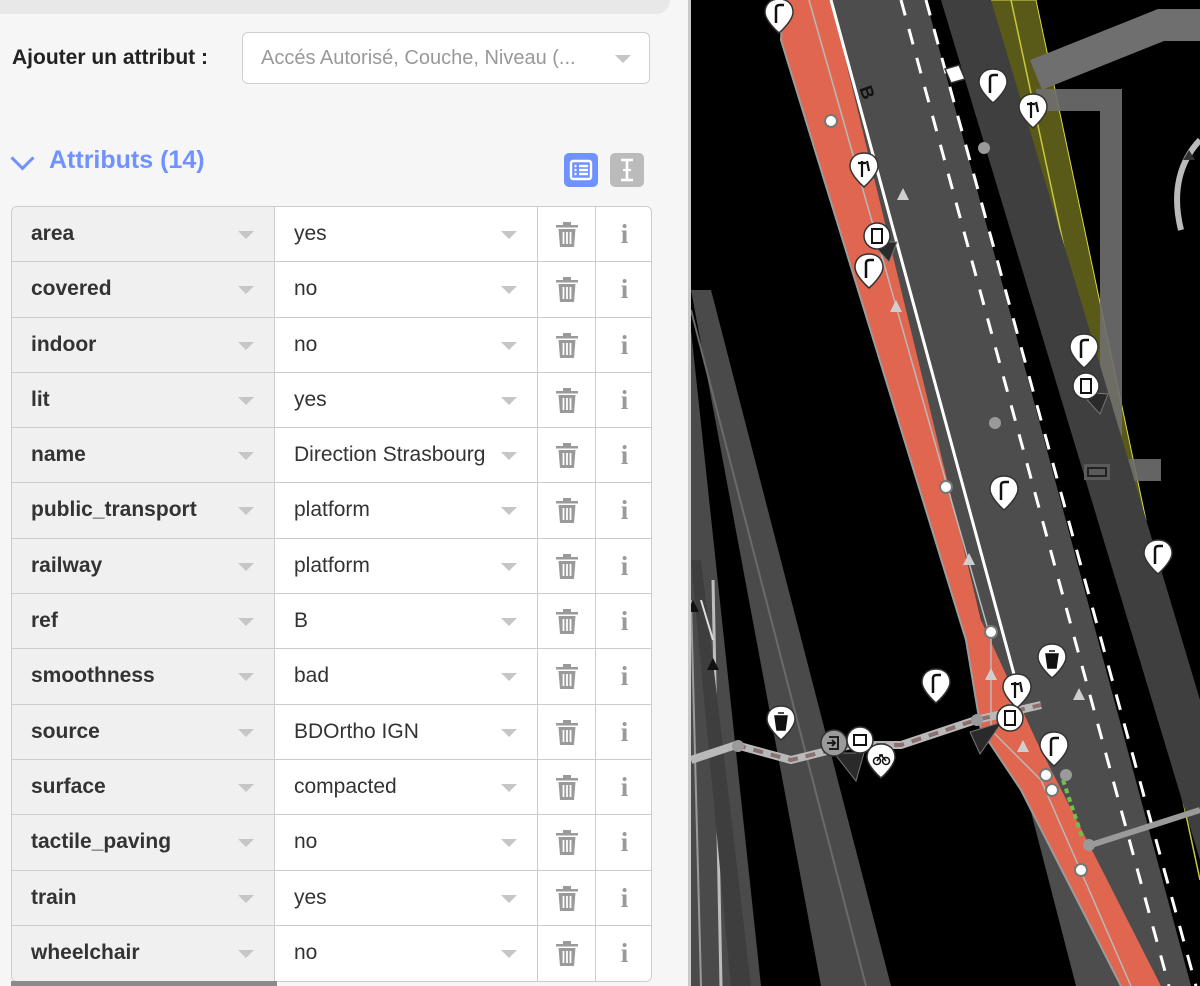 The width and height of the screenshot is (1200, 986). I want to click on tag-key-combobox: train, so click(143, 897).